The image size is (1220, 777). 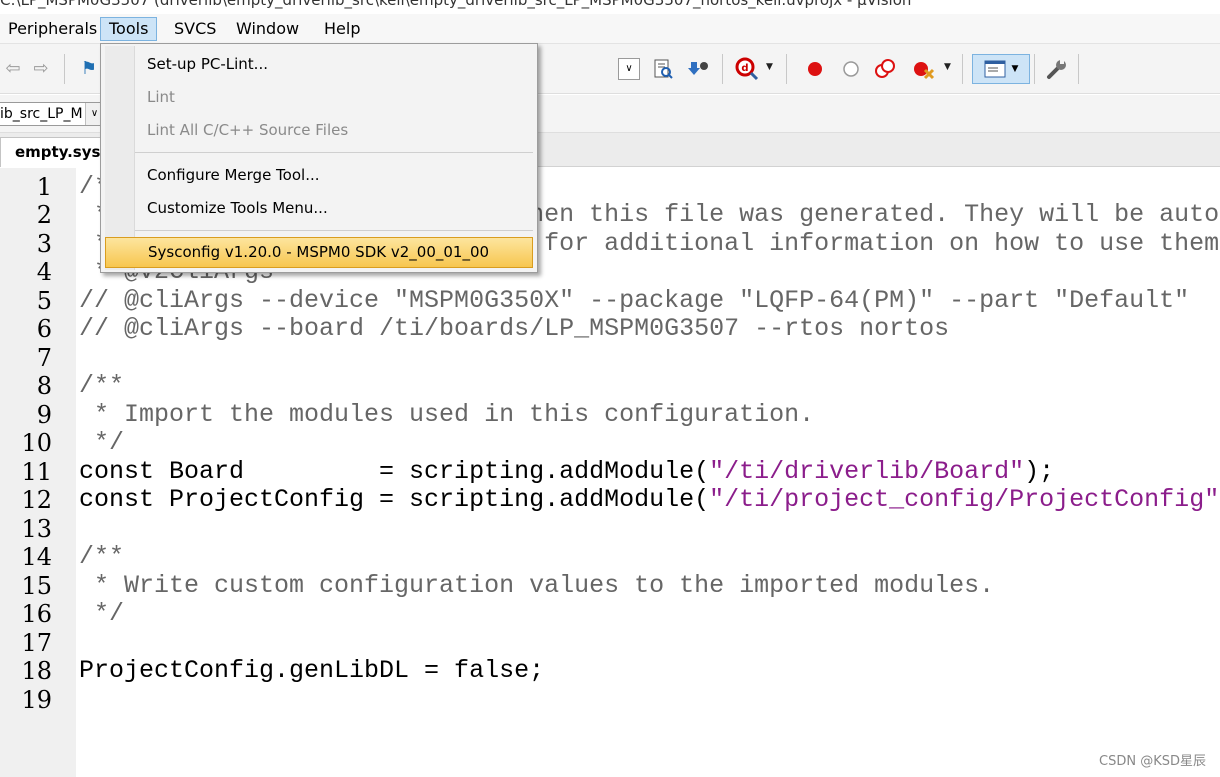 What do you see at coordinates (319, 97) in the screenshot?
I see `menu-item-lint: Lint` at bounding box center [319, 97].